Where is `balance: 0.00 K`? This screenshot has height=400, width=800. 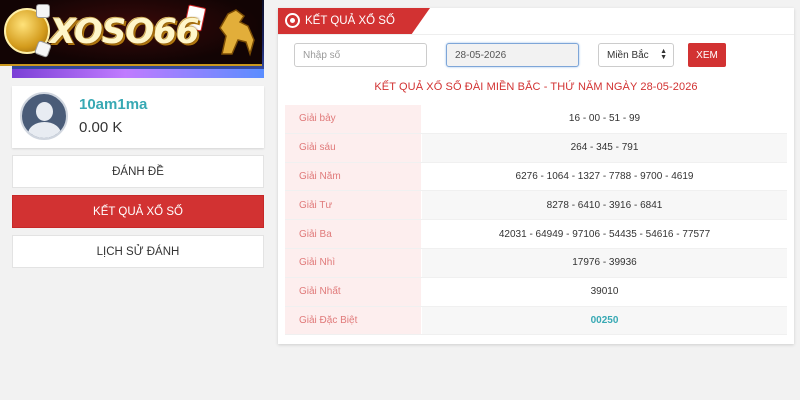 balance: 0.00 K is located at coordinates (101, 127).